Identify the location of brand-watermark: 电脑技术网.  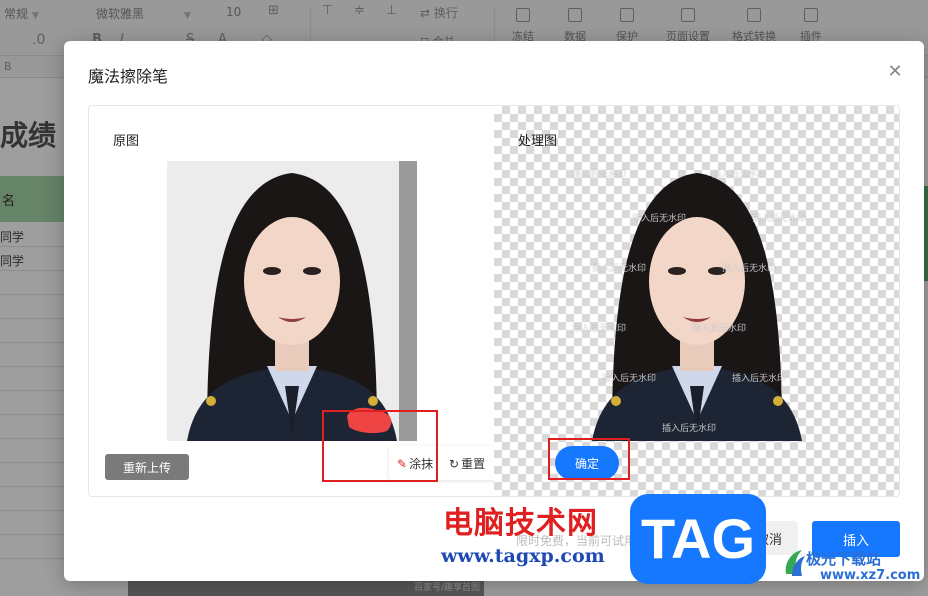
(520, 523).